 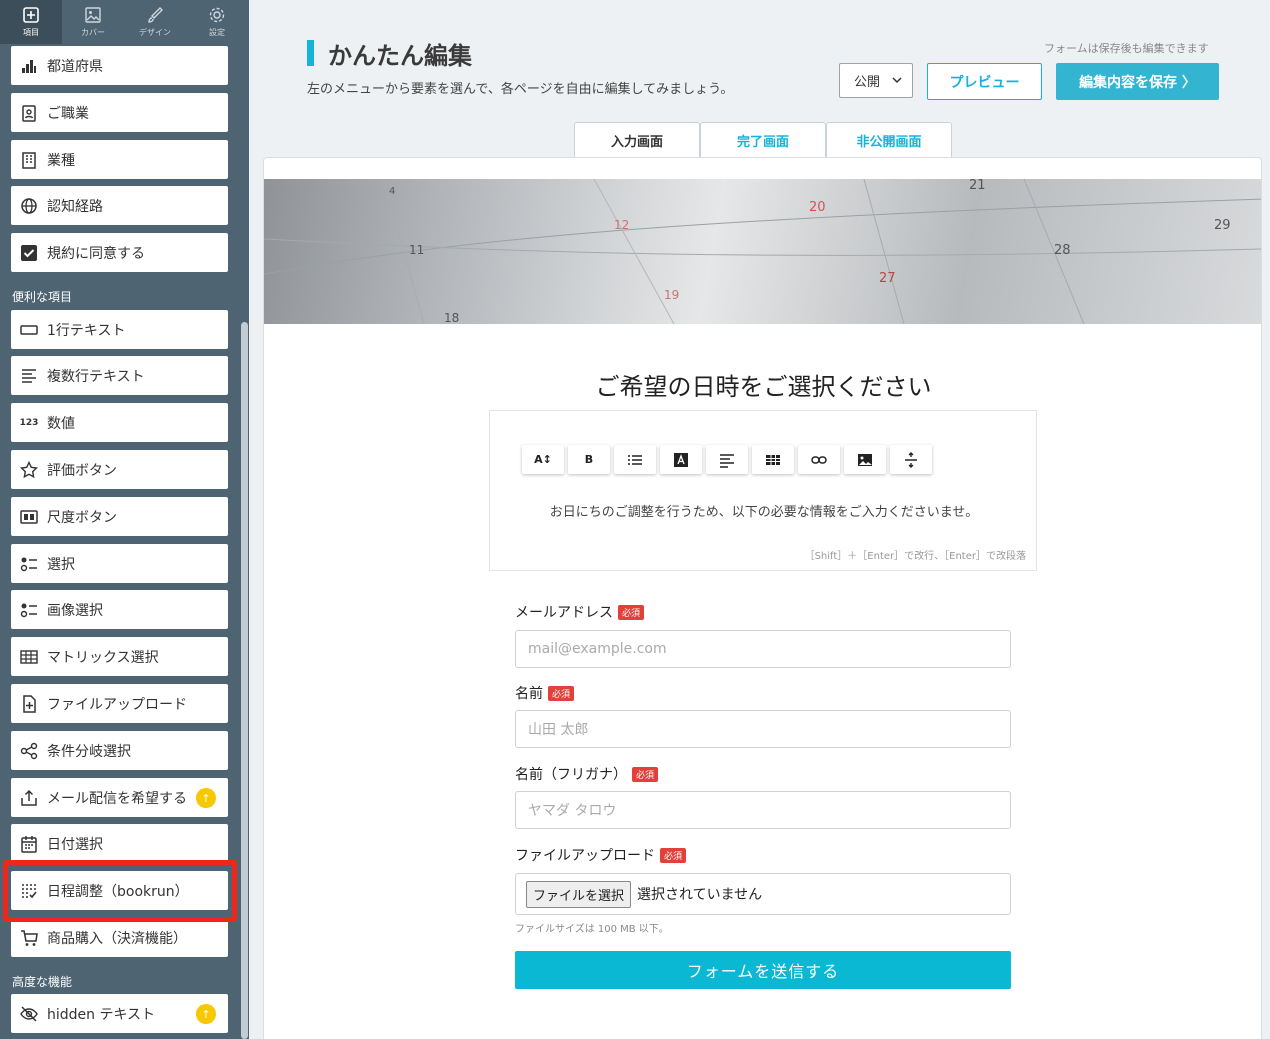 What do you see at coordinates (29, 470) in the screenshot?
I see `star-icon` at bounding box center [29, 470].